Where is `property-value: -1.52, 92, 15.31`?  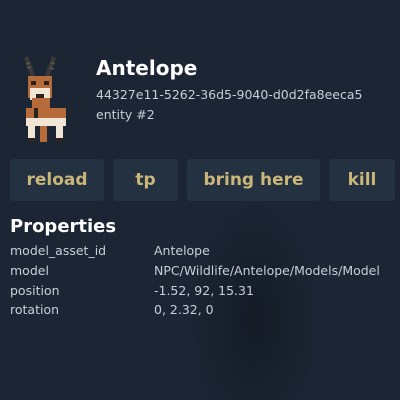 property-value: -1.52, 92, 15.31 is located at coordinates (204, 290).